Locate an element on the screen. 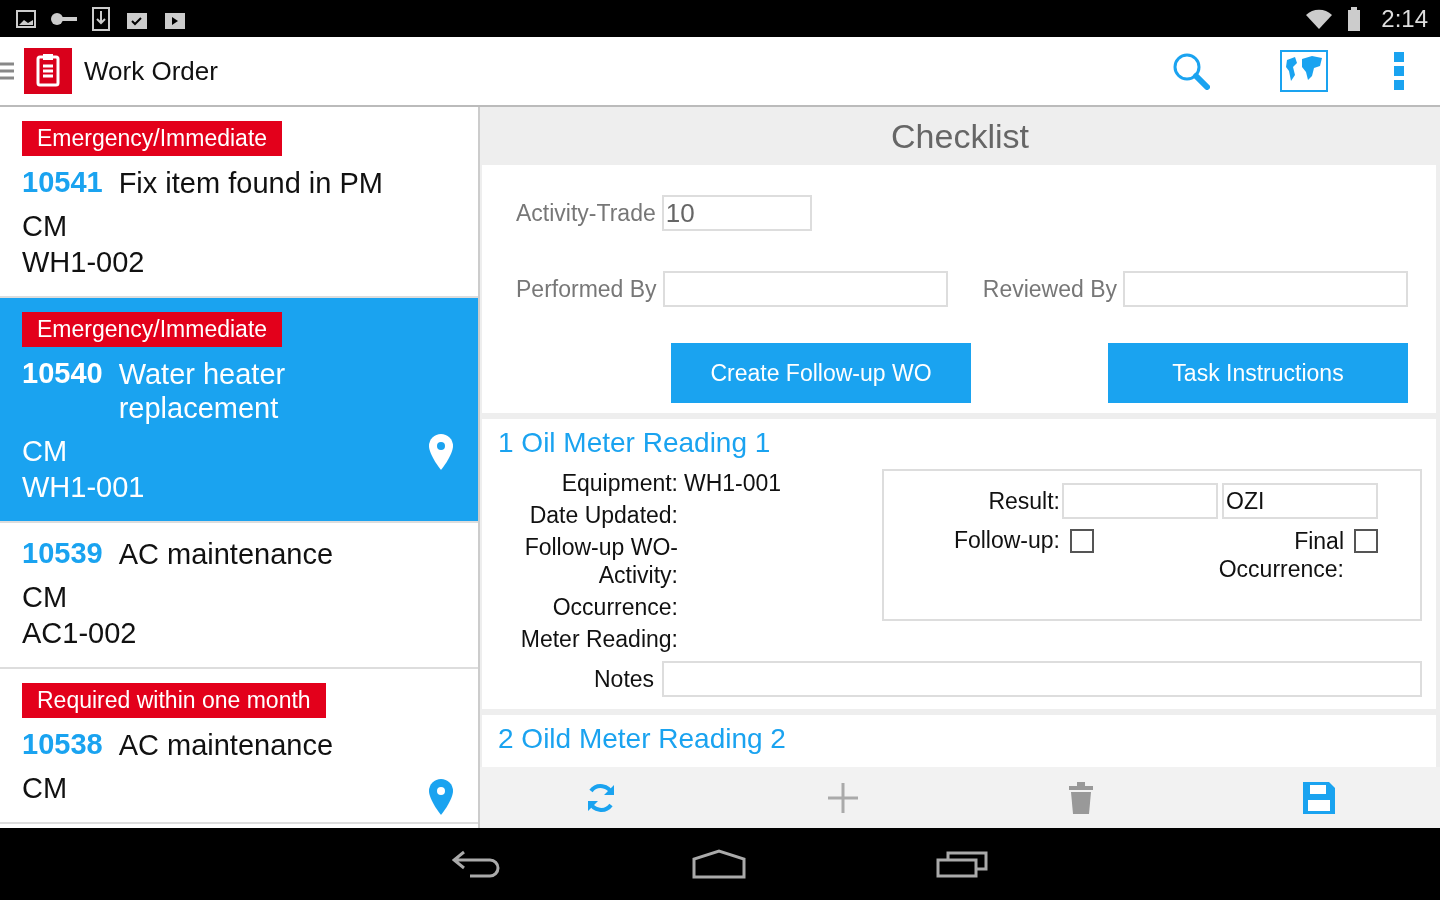 The image size is (1440, 900). work-order-item: Emergency/Immediate 10540 Water heater replacement CM WH1-001 is located at coordinates (239, 410).